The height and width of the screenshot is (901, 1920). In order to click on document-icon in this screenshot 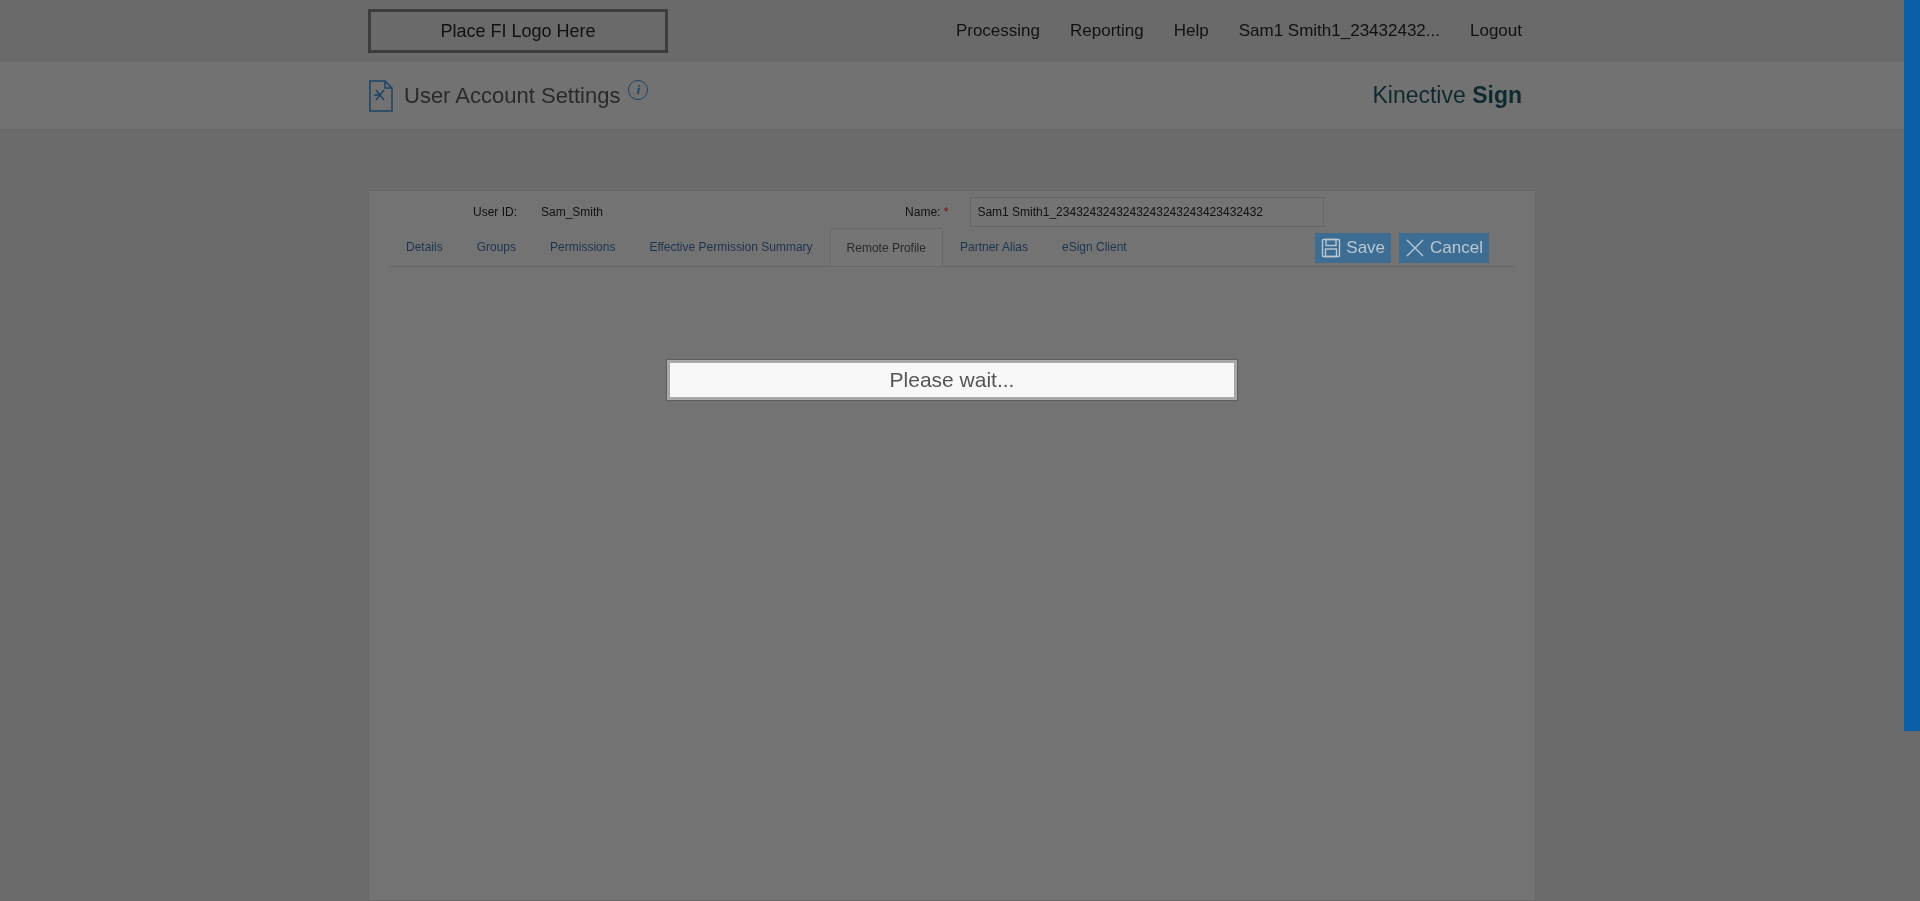, I will do `click(381, 95)`.